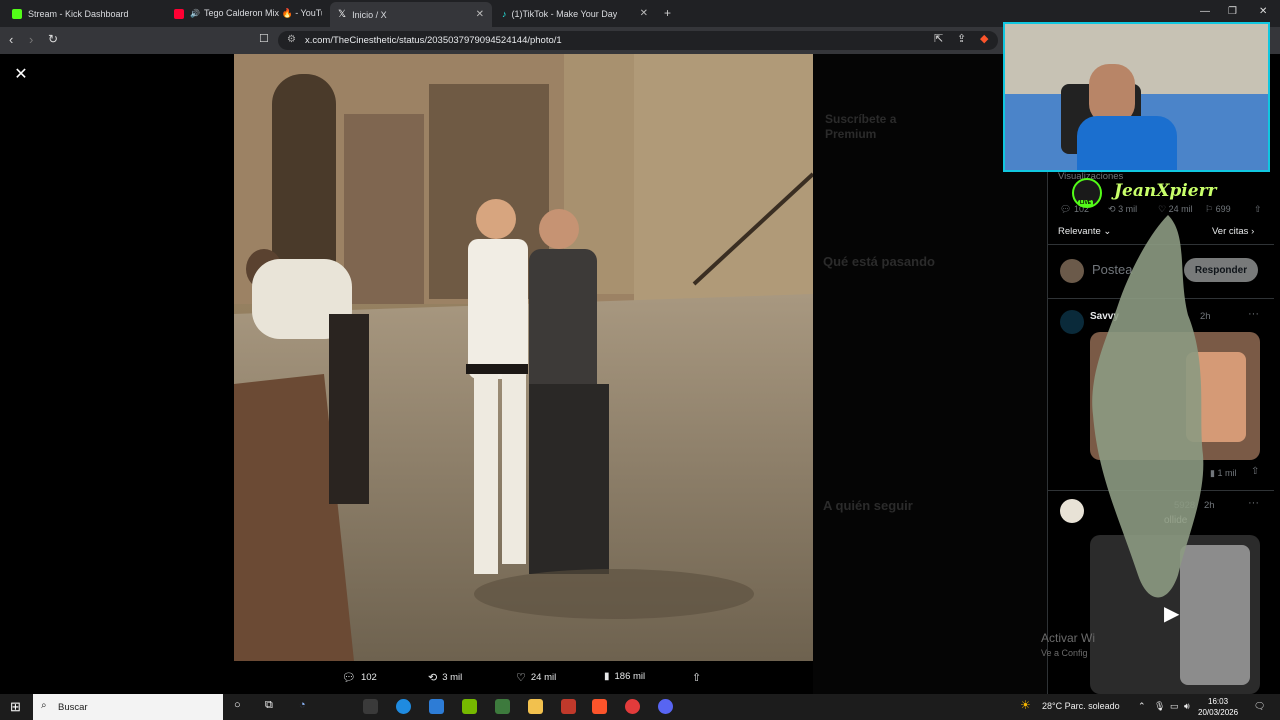 This screenshot has height=720, width=1280. What do you see at coordinates (15, 707) in the screenshot?
I see `windows-start-icon: ⊞` at bounding box center [15, 707].